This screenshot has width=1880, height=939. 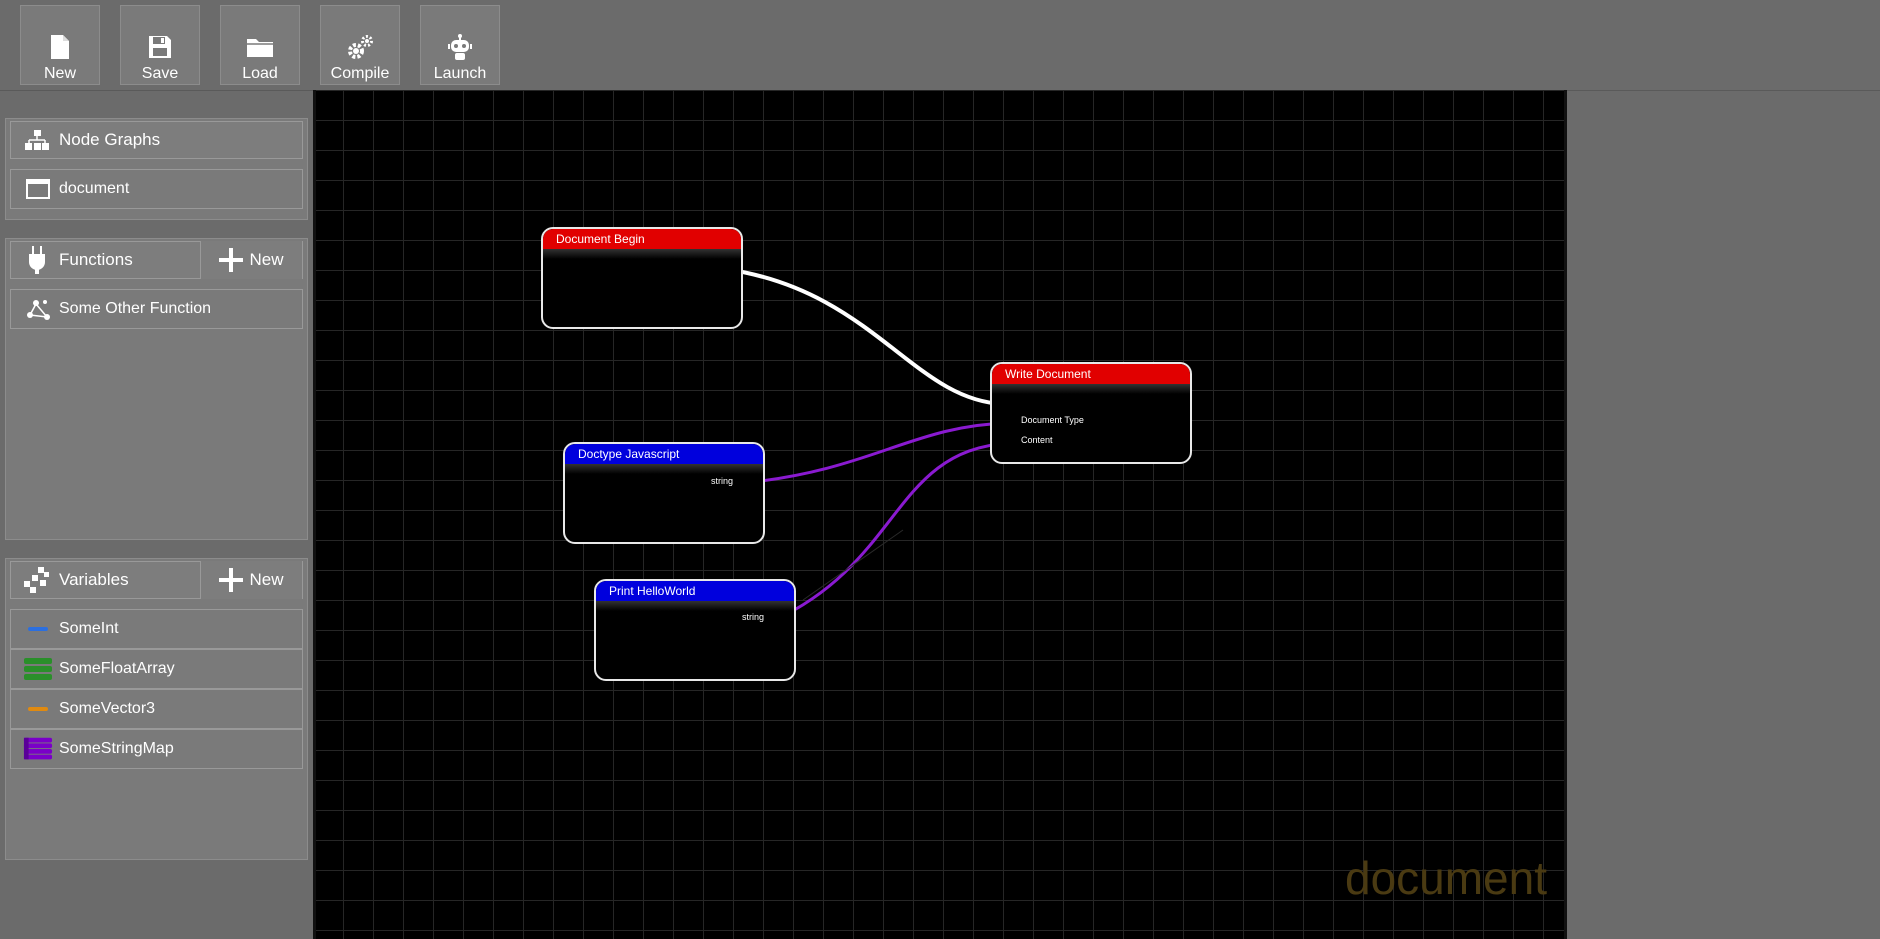 I want to click on compile-button: Compile, so click(x=360, y=45).